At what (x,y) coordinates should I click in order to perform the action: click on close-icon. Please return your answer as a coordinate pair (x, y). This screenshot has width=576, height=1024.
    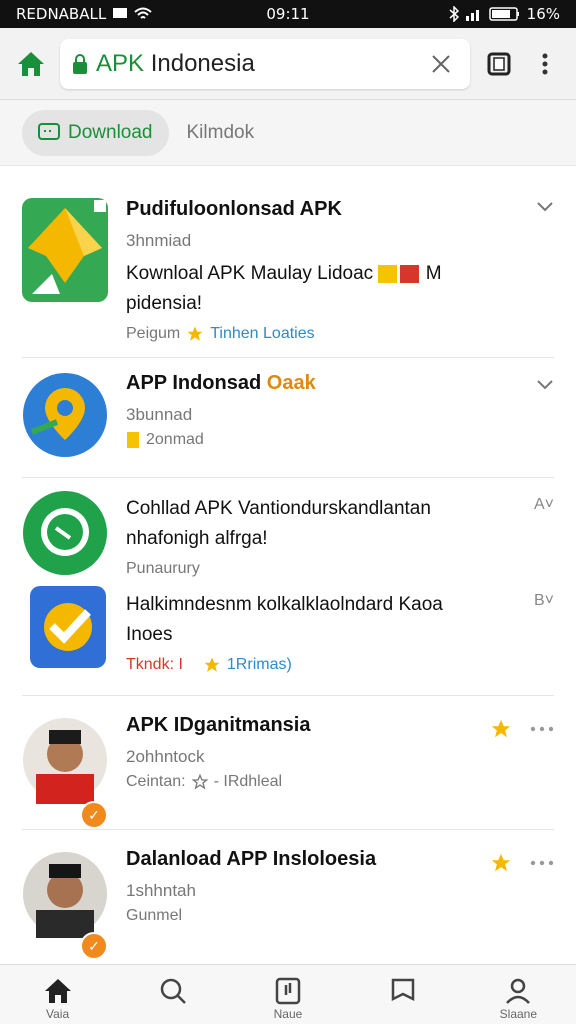
    Looking at the image, I should click on (441, 63).